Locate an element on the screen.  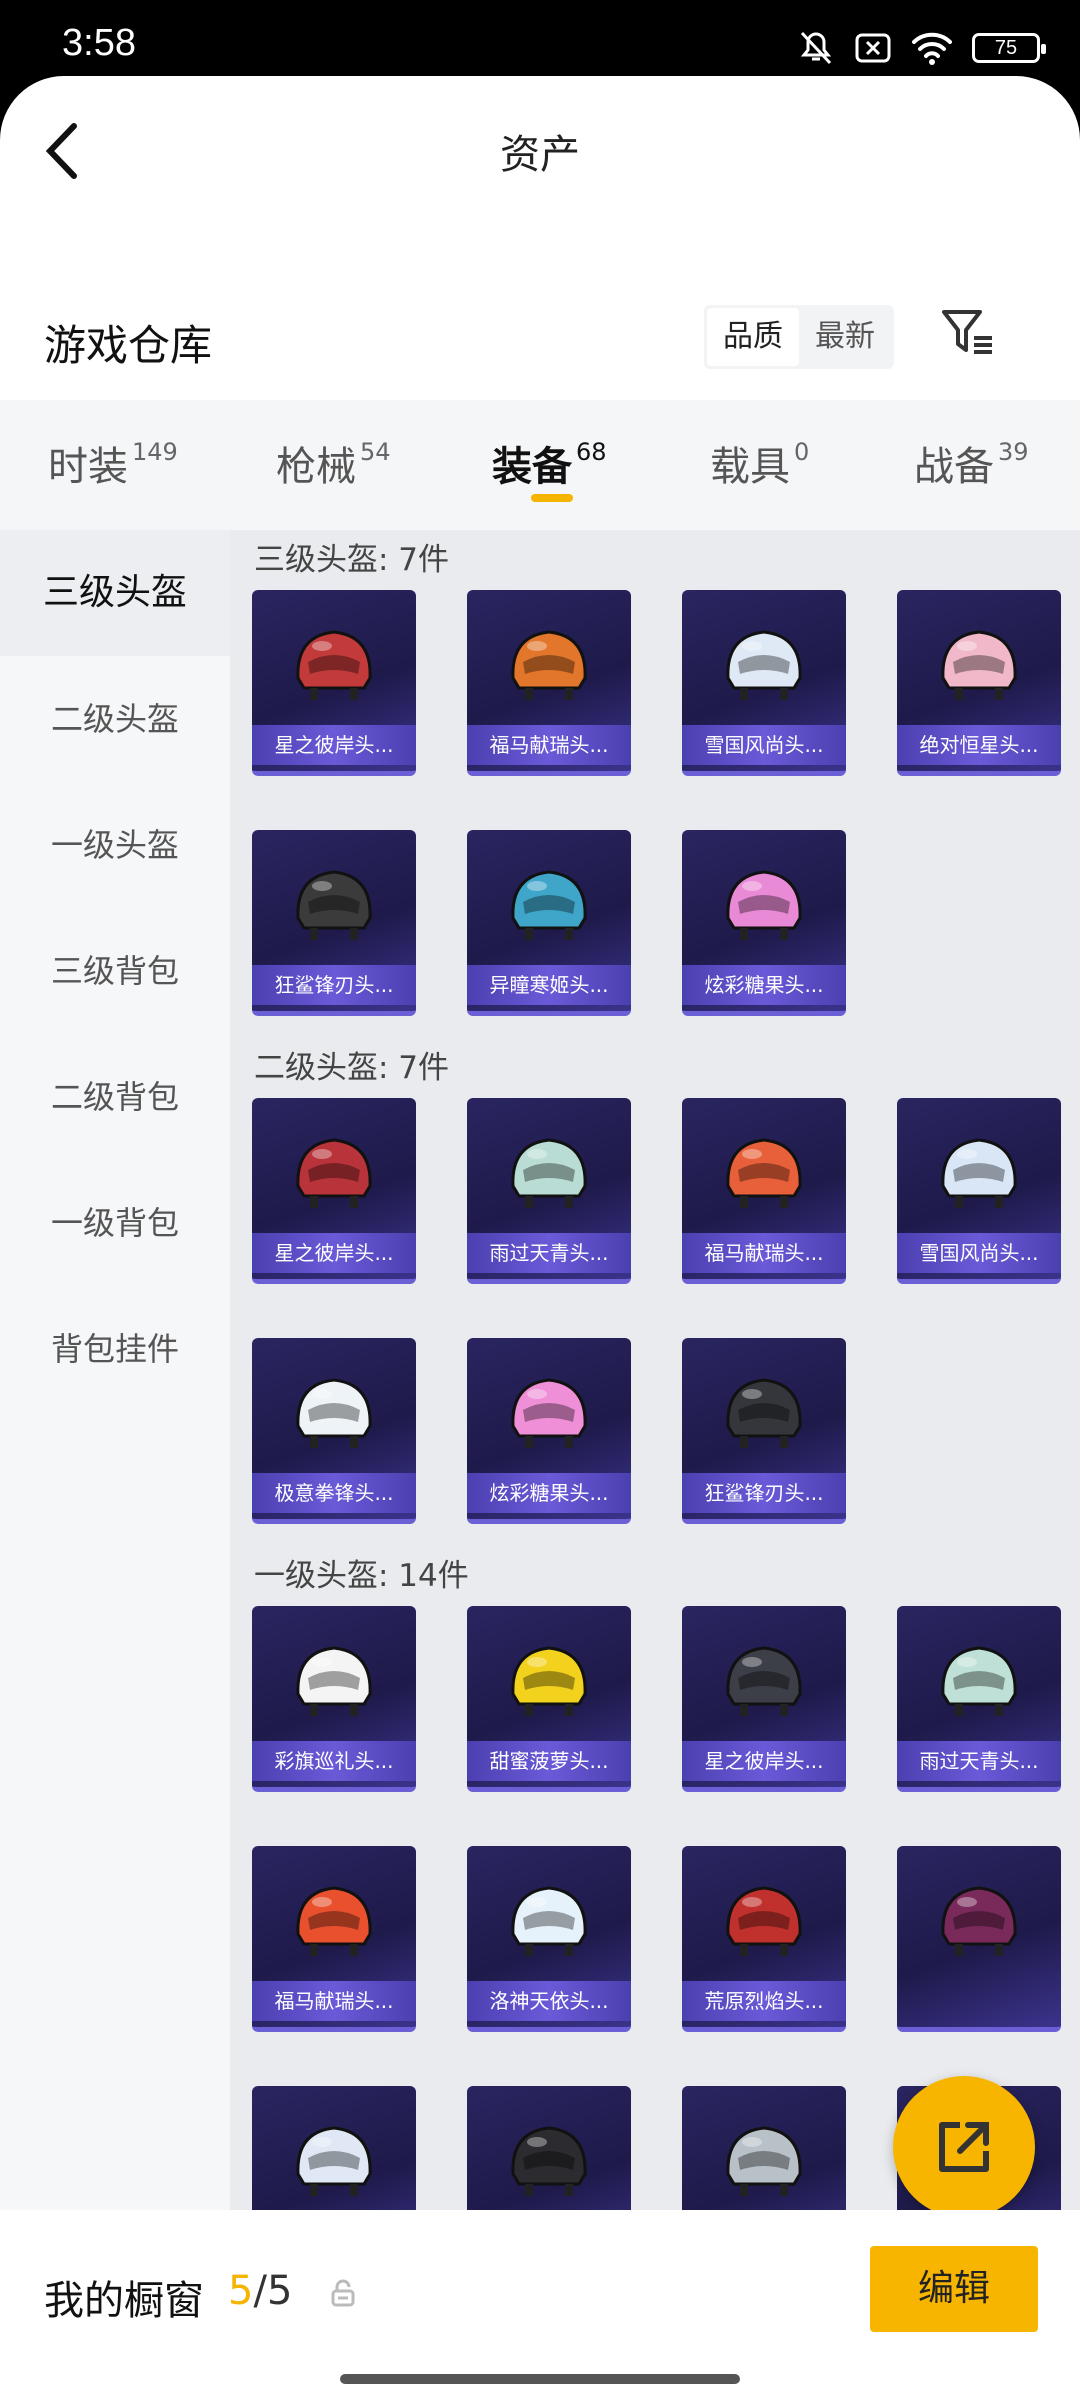
tab-equipment: 装备 68 is located at coordinates (549, 464).